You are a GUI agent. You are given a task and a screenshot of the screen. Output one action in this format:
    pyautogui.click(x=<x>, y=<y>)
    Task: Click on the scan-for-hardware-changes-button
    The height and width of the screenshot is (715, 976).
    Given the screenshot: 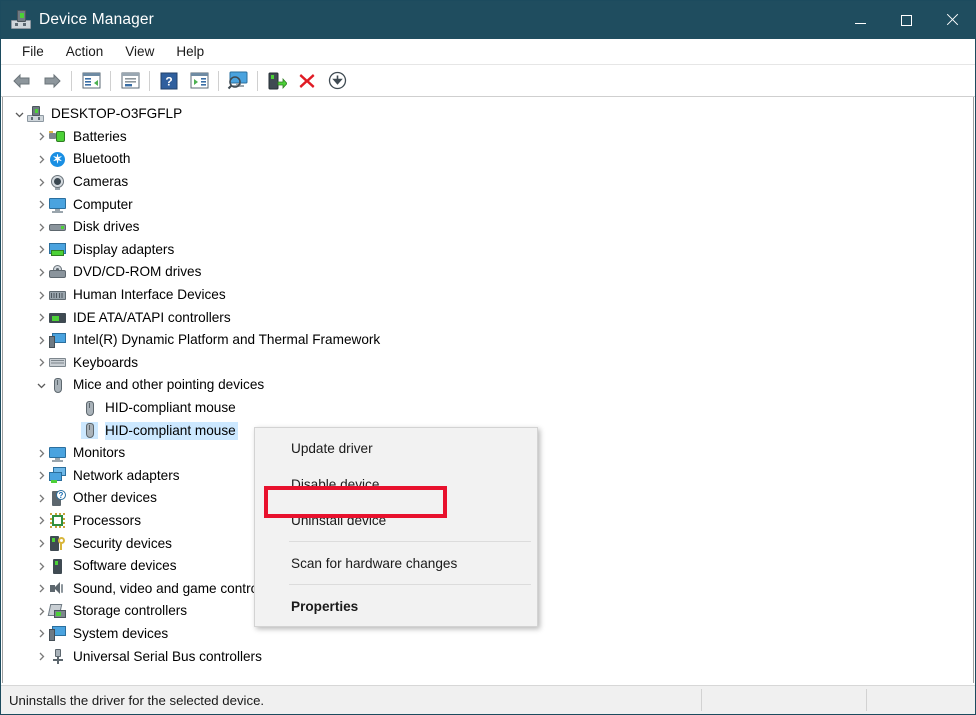 What is the action you would take?
    pyautogui.click(x=238, y=81)
    